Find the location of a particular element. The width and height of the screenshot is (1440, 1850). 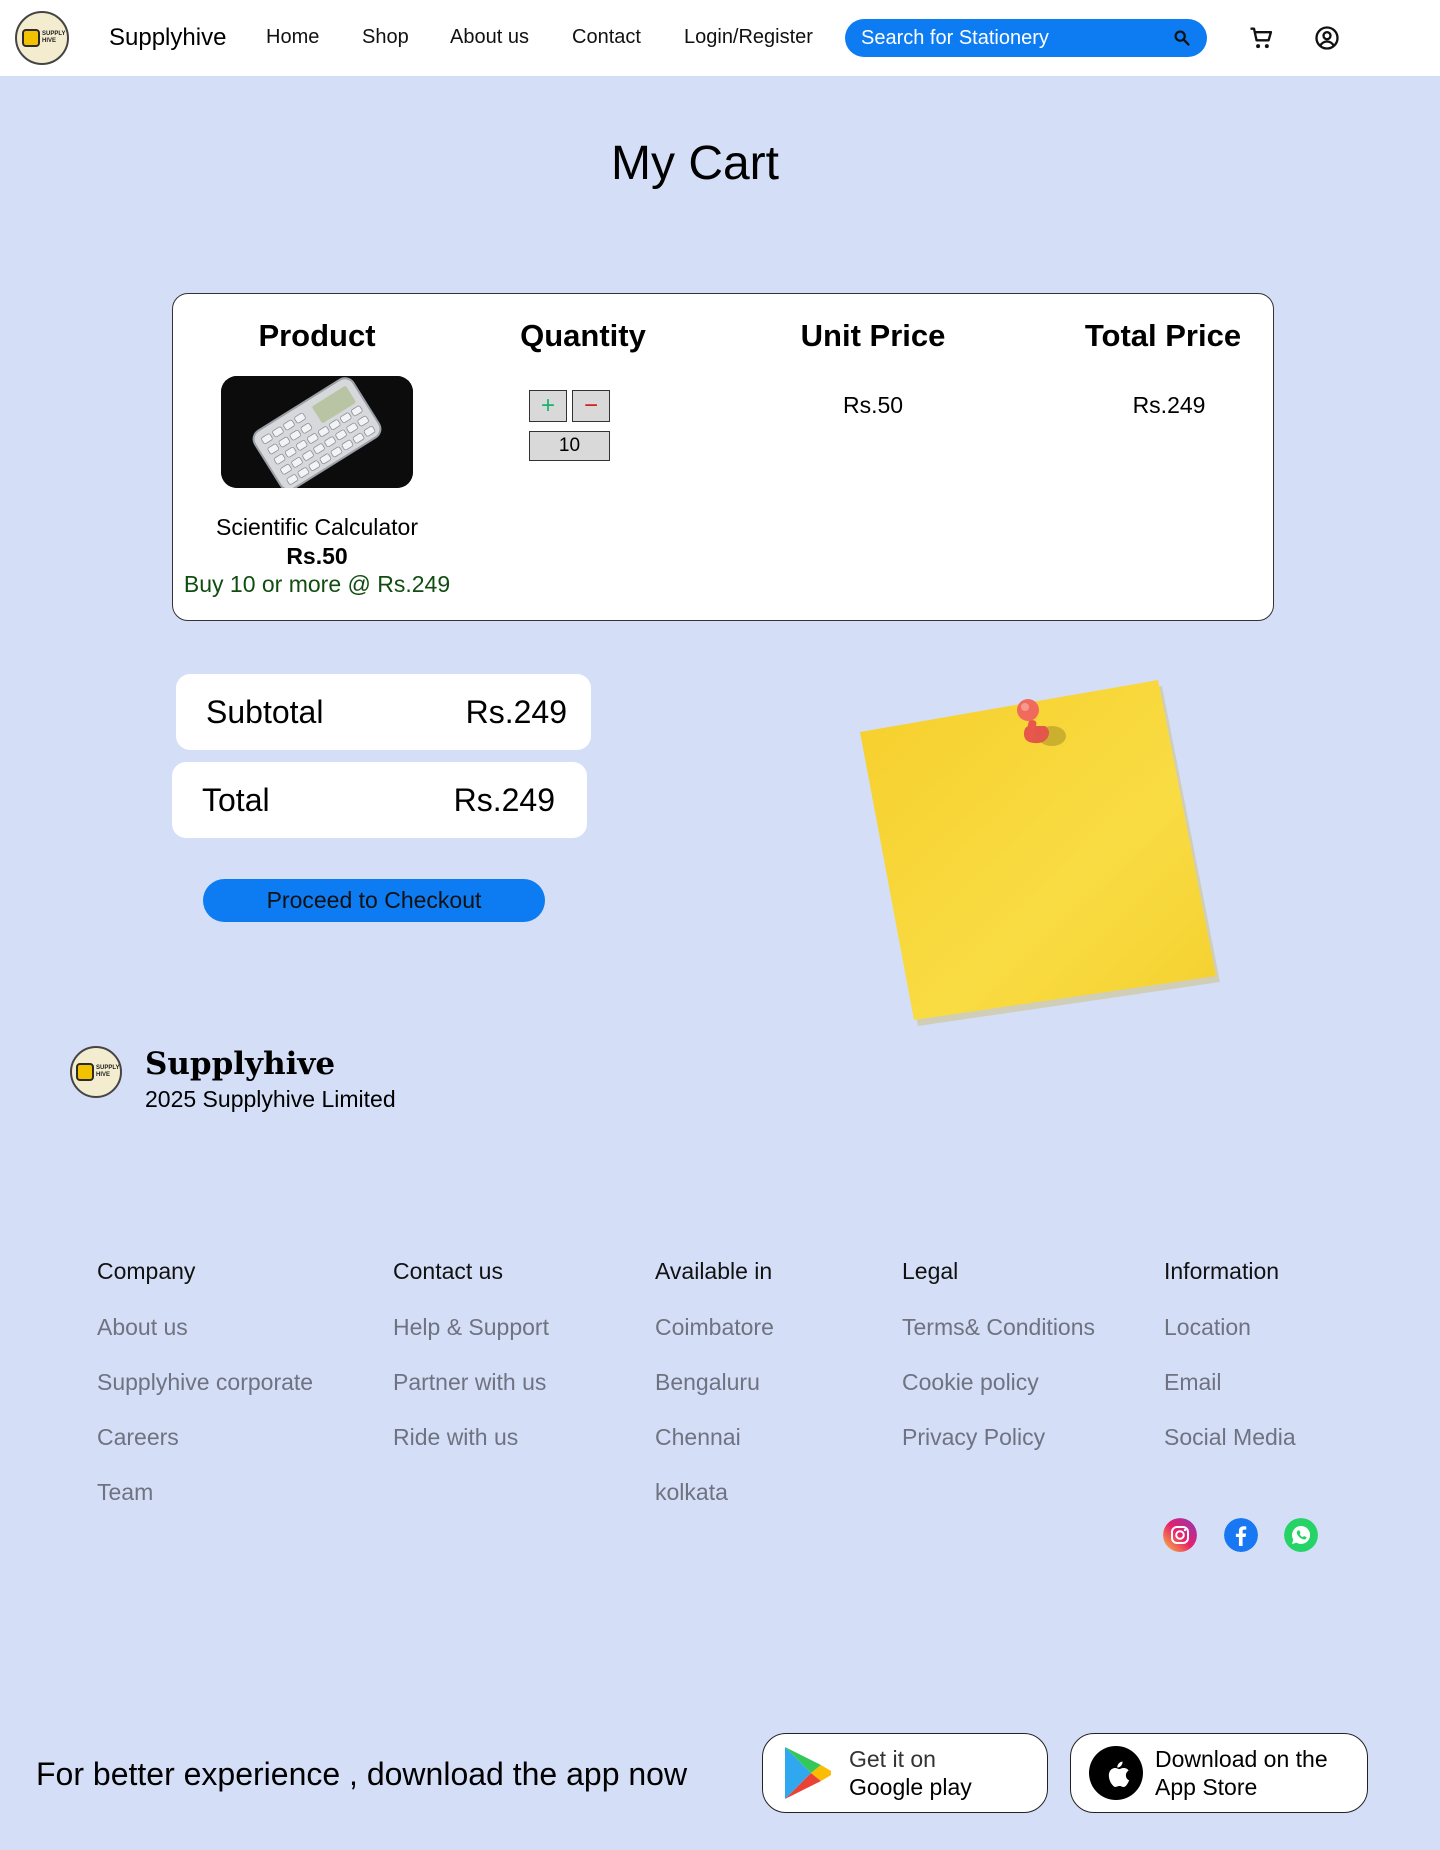

google-play-icon is located at coordinates (808, 1773).